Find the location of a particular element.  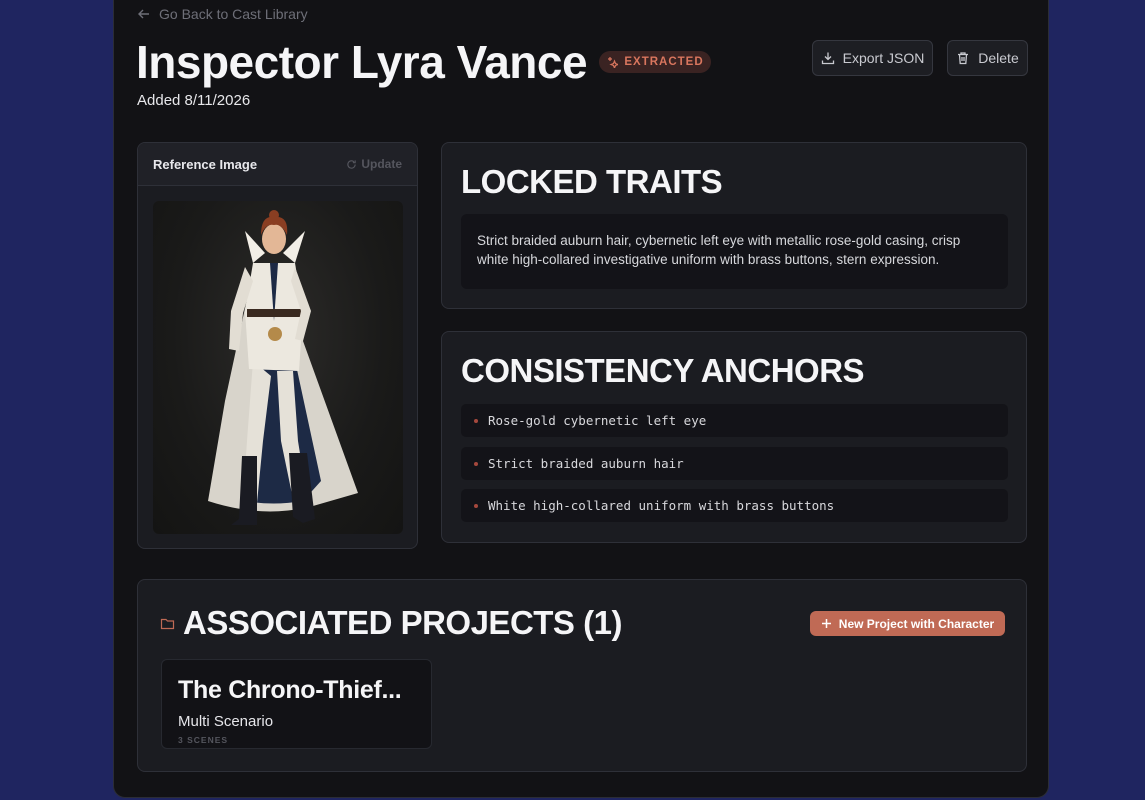

folder-icon is located at coordinates (167, 623).